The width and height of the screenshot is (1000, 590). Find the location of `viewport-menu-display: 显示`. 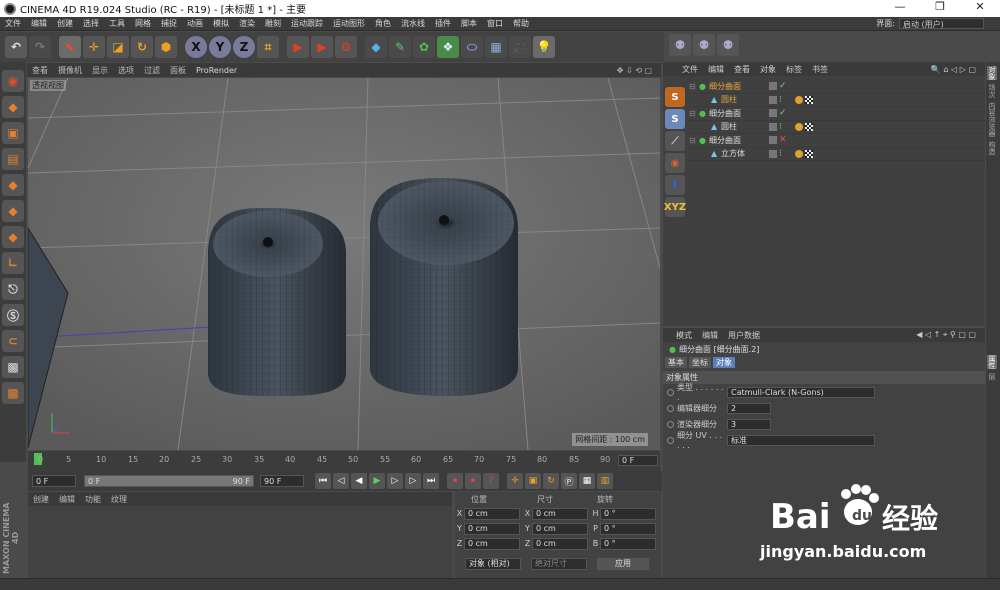

viewport-menu-display: 显示 is located at coordinates (100, 70).